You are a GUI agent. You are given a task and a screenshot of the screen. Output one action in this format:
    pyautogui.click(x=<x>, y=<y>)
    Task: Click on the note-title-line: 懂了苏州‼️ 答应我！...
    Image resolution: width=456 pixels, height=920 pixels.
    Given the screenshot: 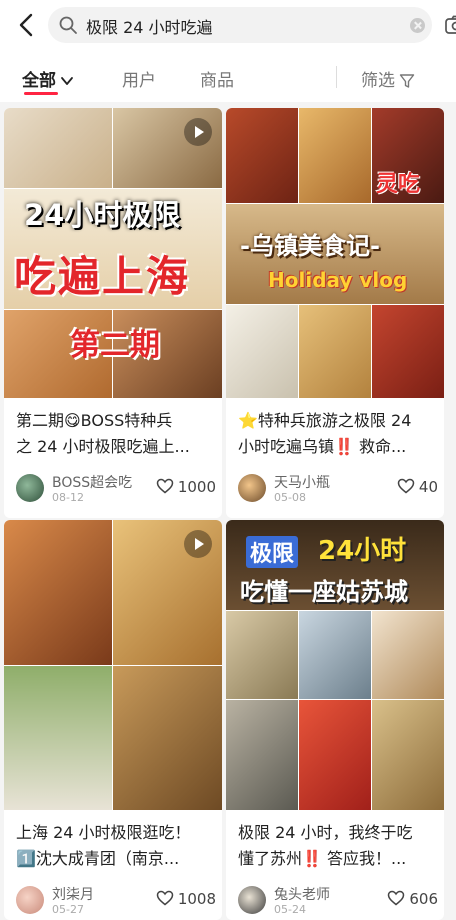 What is the action you would take?
    pyautogui.click(x=322, y=858)
    